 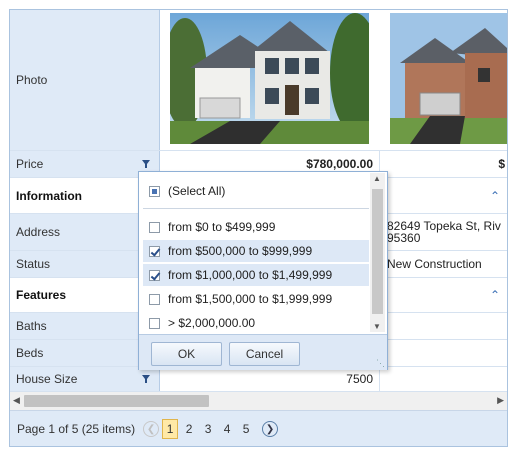 I want to click on pager: Page 1 of 5 (25 items) ❮ 1 2 3 4 5 ❯, so click(x=258, y=428).